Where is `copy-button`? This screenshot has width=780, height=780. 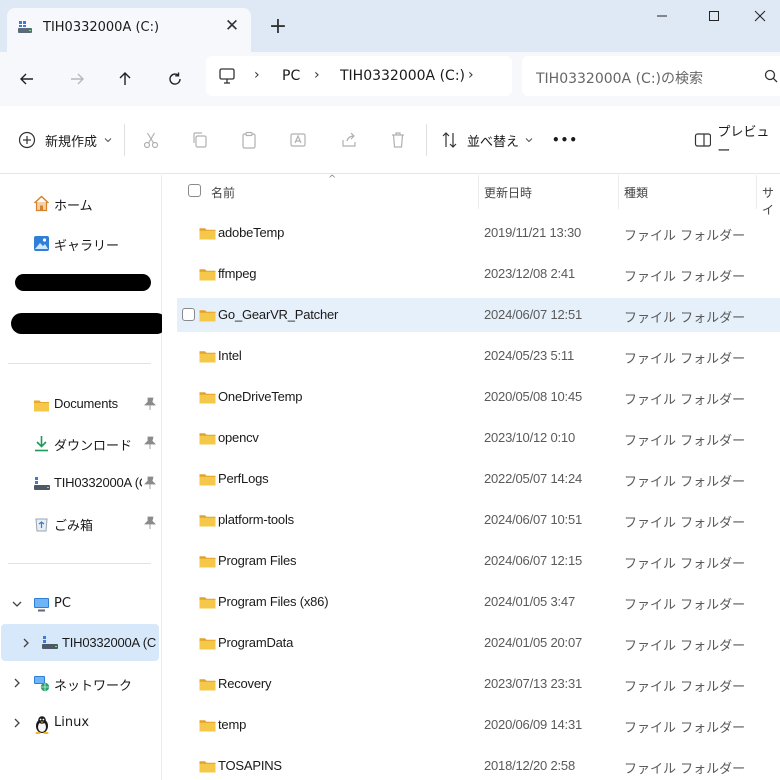 copy-button is located at coordinates (200, 140).